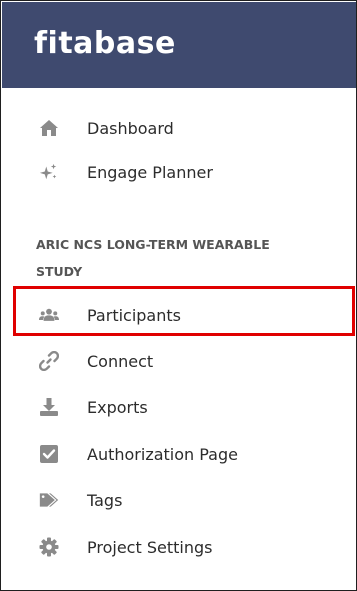 The height and width of the screenshot is (591, 357). I want to click on nav-item-connect: Connect, so click(179, 361).